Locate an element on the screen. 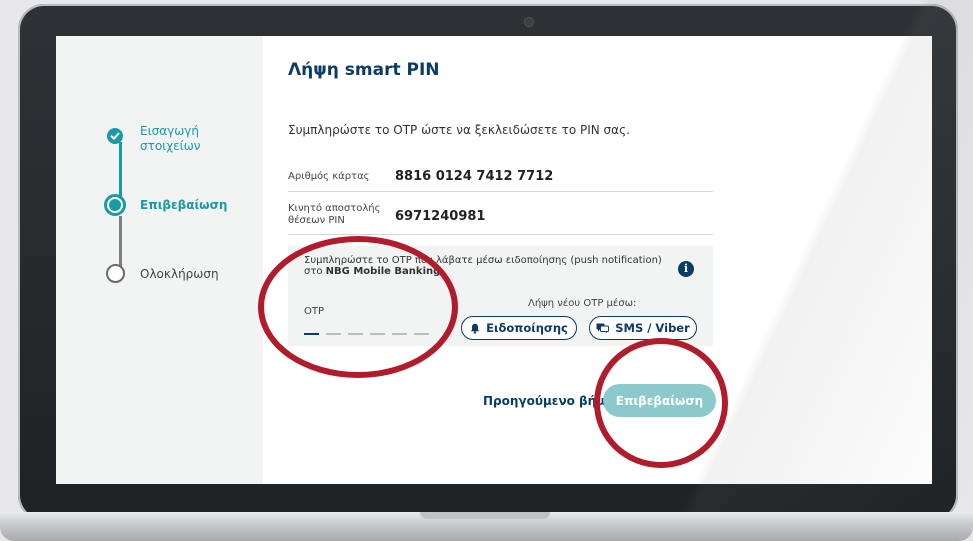 This screenshot has width=973, height=541. check-icon is located at coordinates (115, 136).